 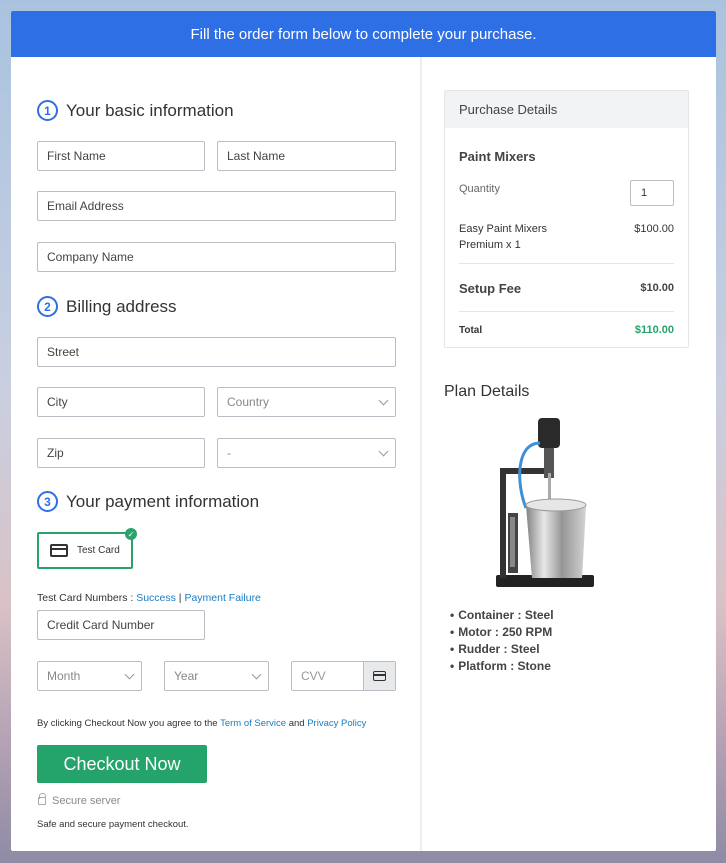 What do you see at coordinates (566, 237) in the screenshot?
I see `line-item: Easy Paint Mixers Premium x 1 $100.00` at bounding box center [566, 237].